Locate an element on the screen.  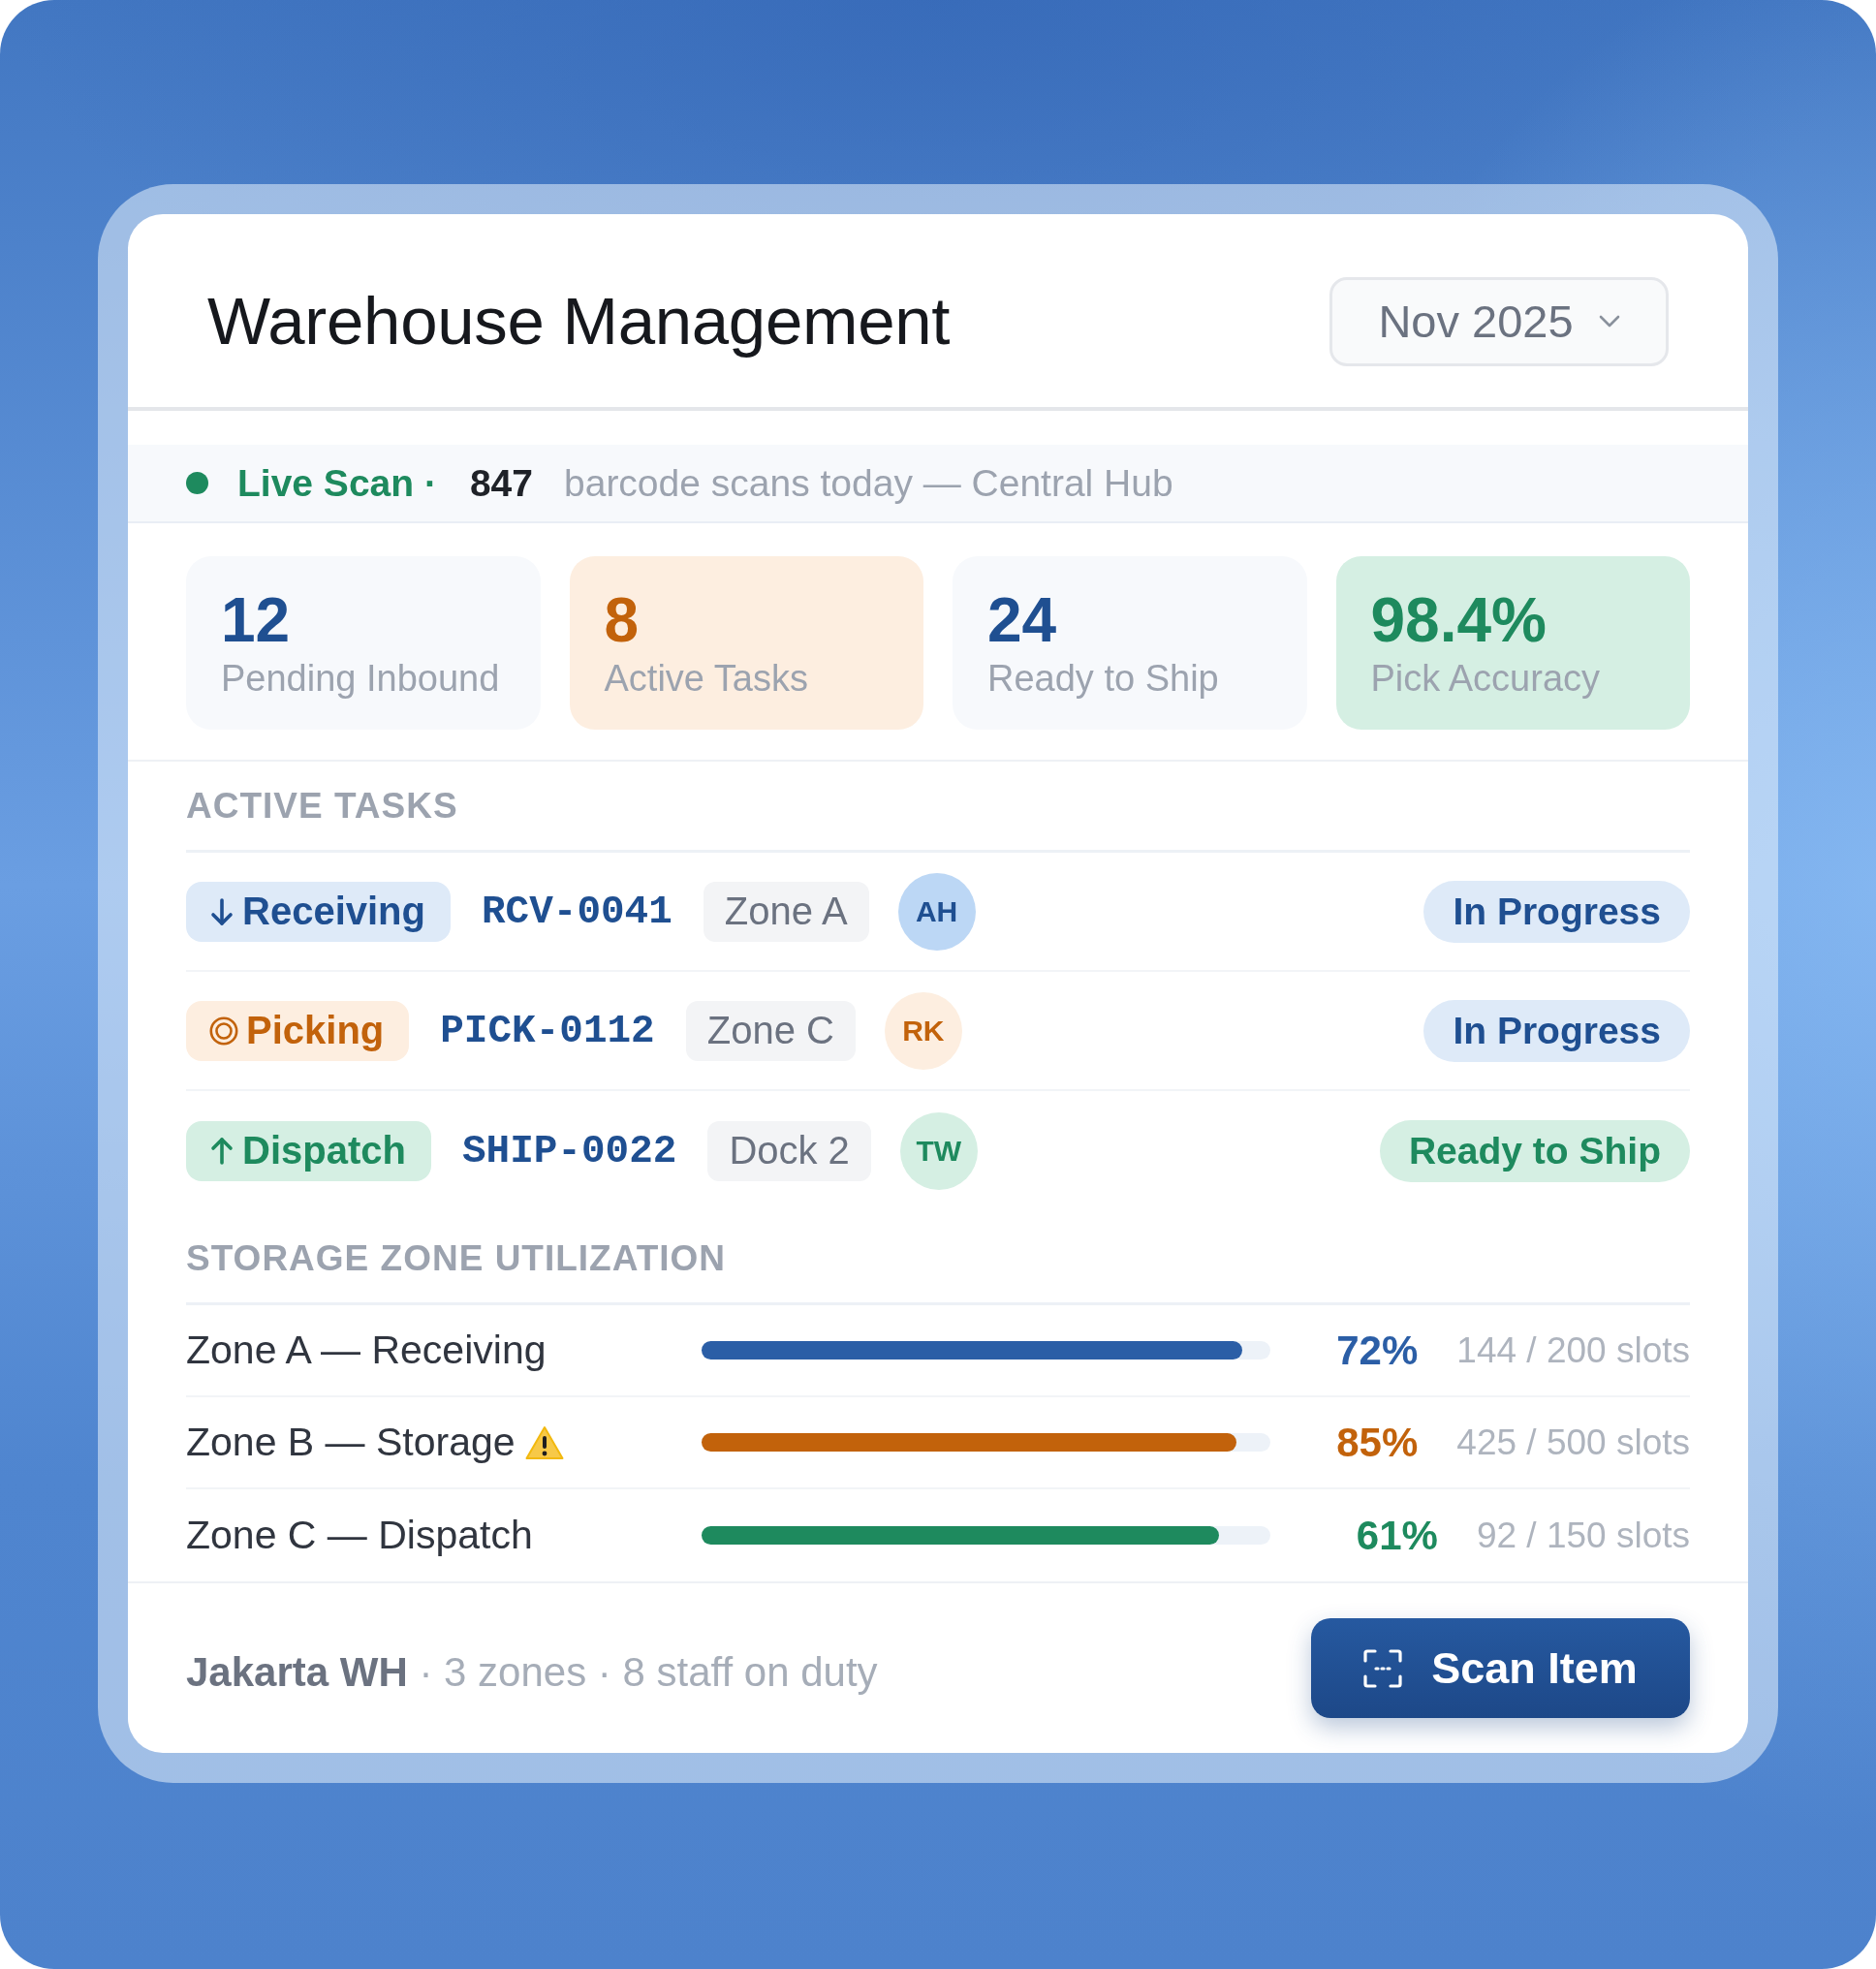
footer-summary: Jakarta WH · 3 zones · 8 staff on duty is located at coordinates (532, 1671).